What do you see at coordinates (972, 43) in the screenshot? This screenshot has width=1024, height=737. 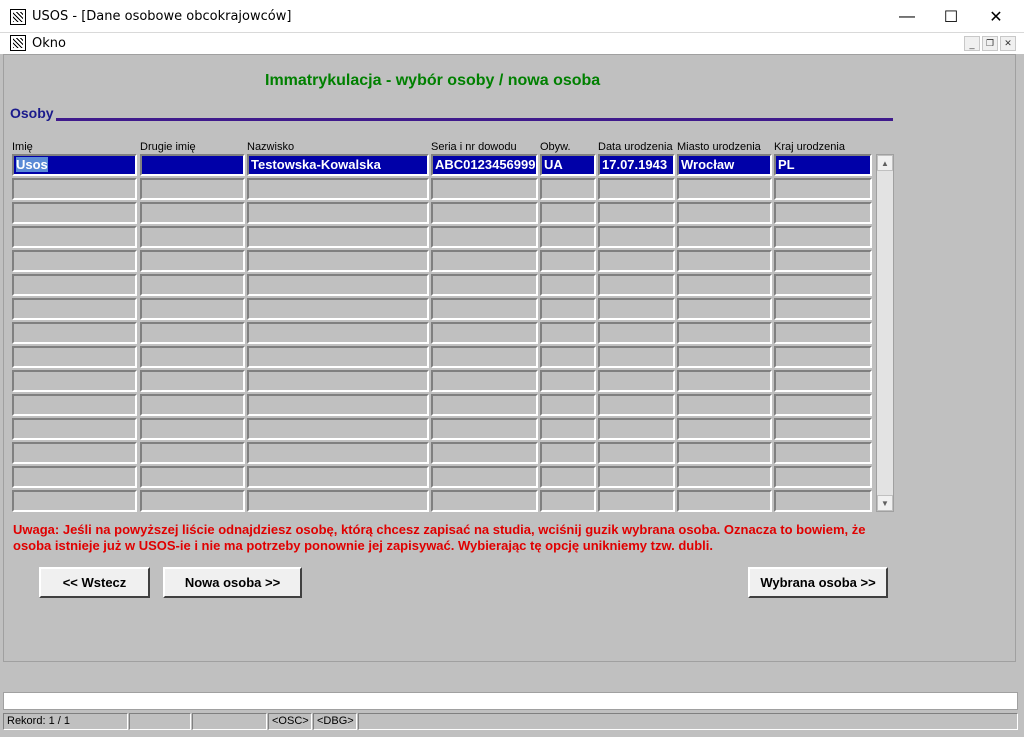 I see `mdi-minimize-button: _` at bounding box center [972, 43].